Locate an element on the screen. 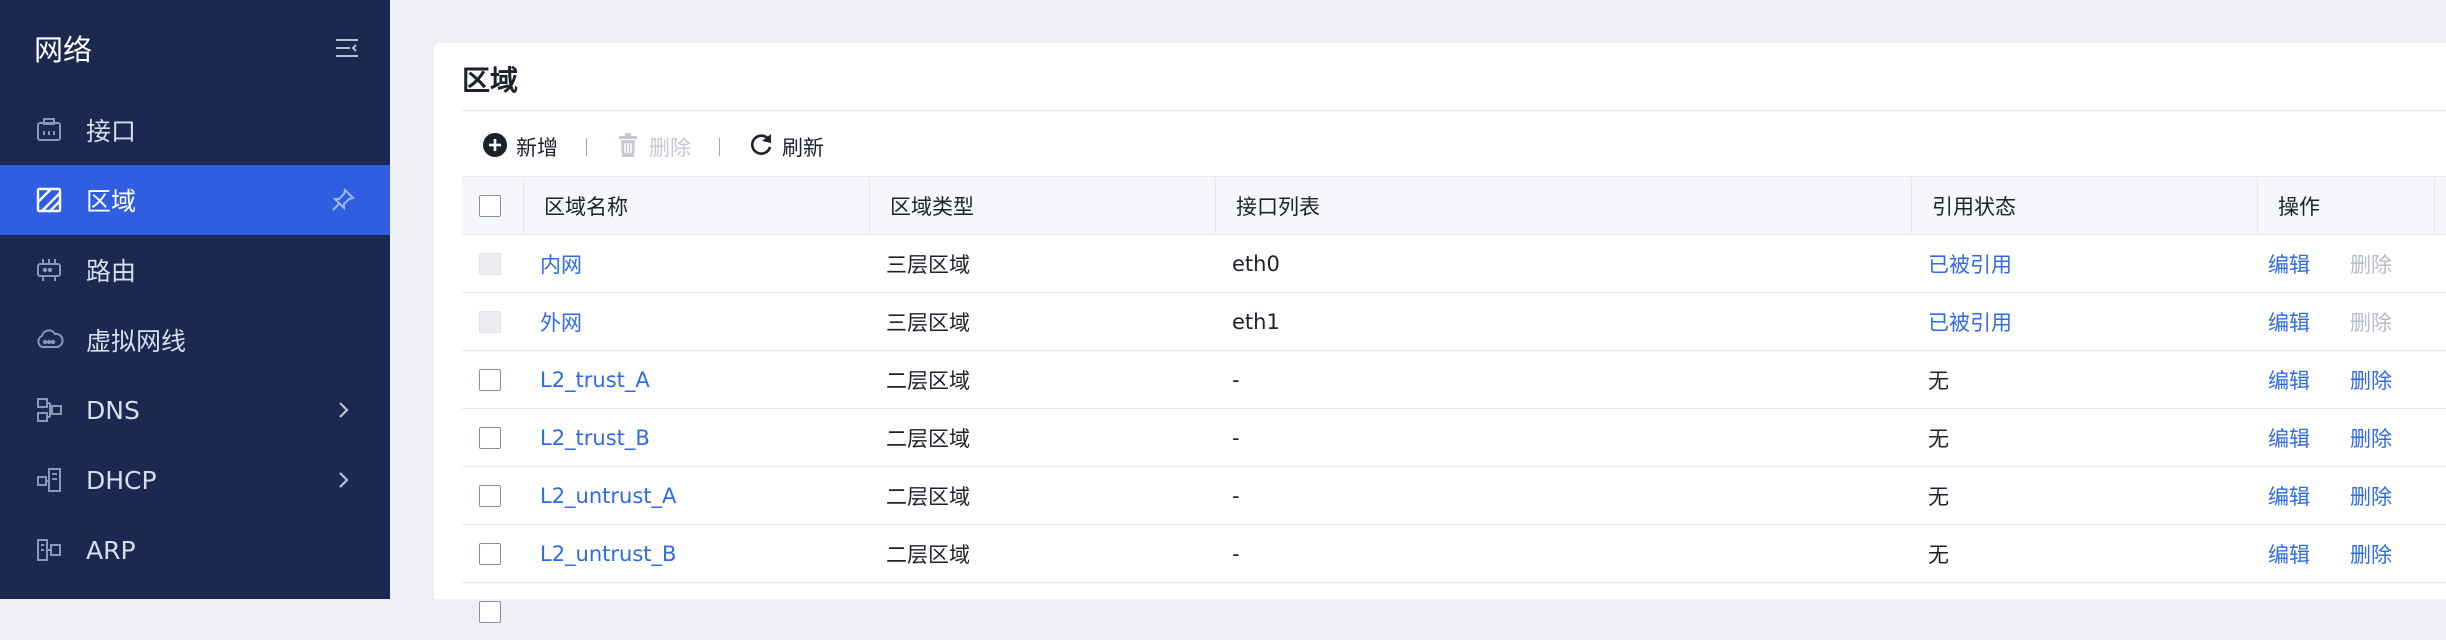 The width and height of the screenshot is (2446, 640). zone-icon is located at coordinates (49, 200).